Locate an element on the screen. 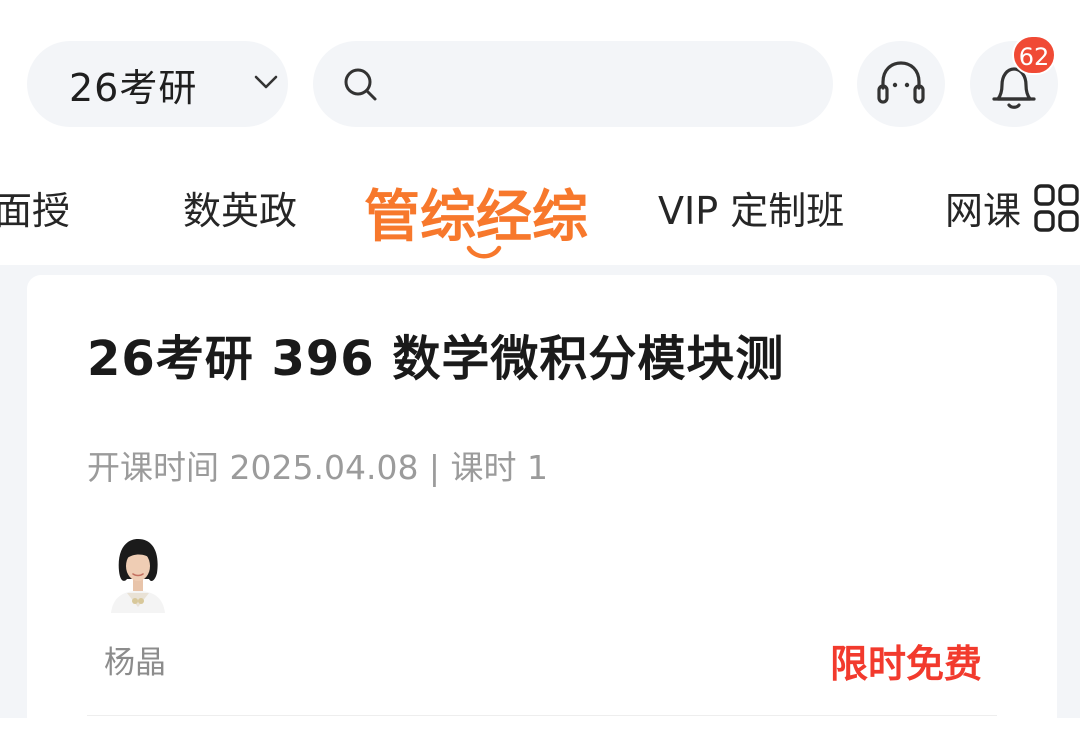  chevron-down-icon is located at coordinates (266, 82).